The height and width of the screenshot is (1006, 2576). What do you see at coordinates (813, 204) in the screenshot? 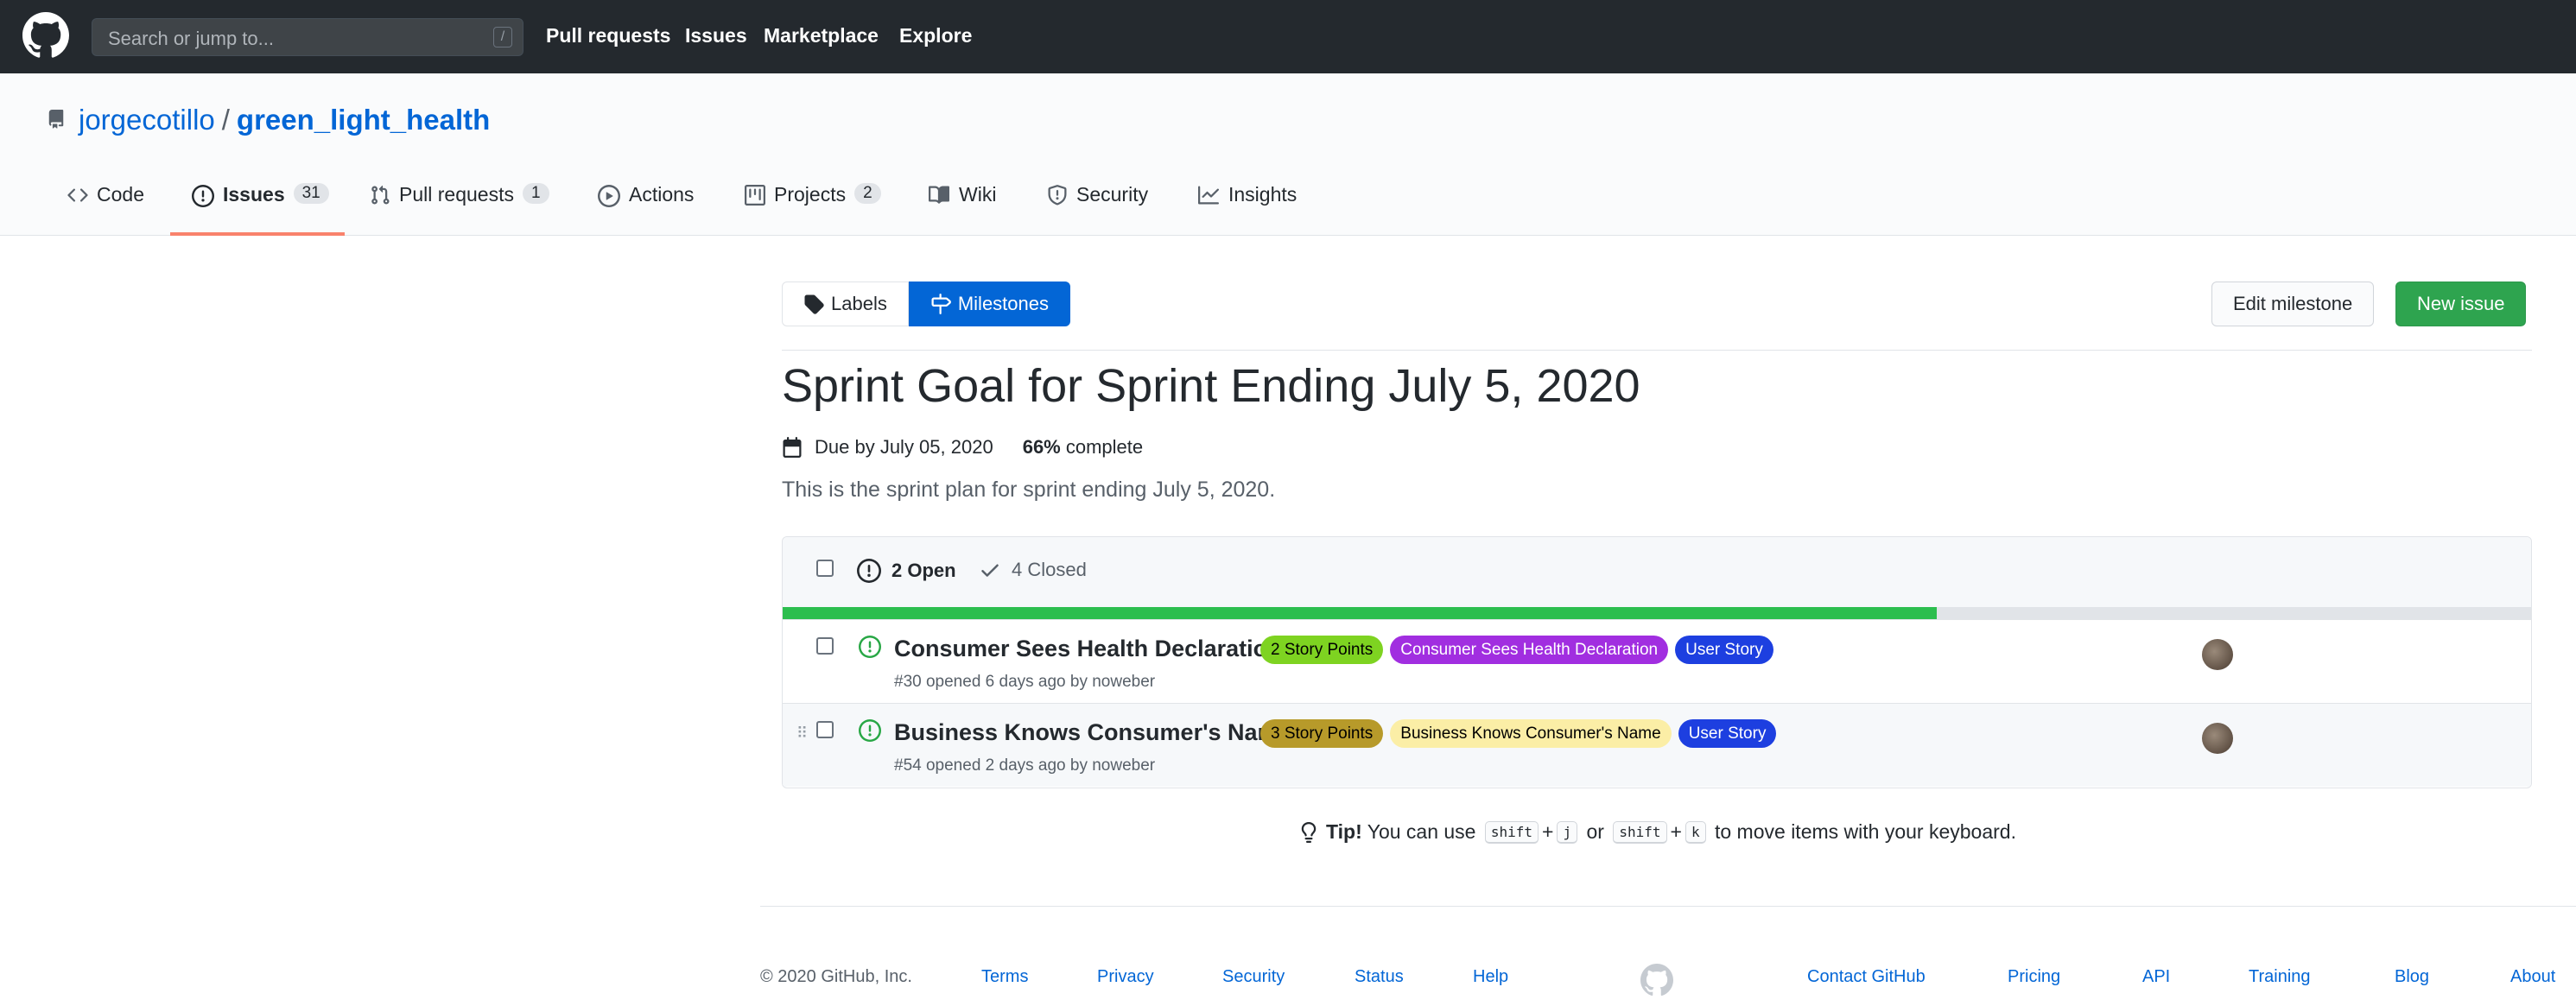
I see `tab-projects: Projects 2` at bounding box center [813, 204].